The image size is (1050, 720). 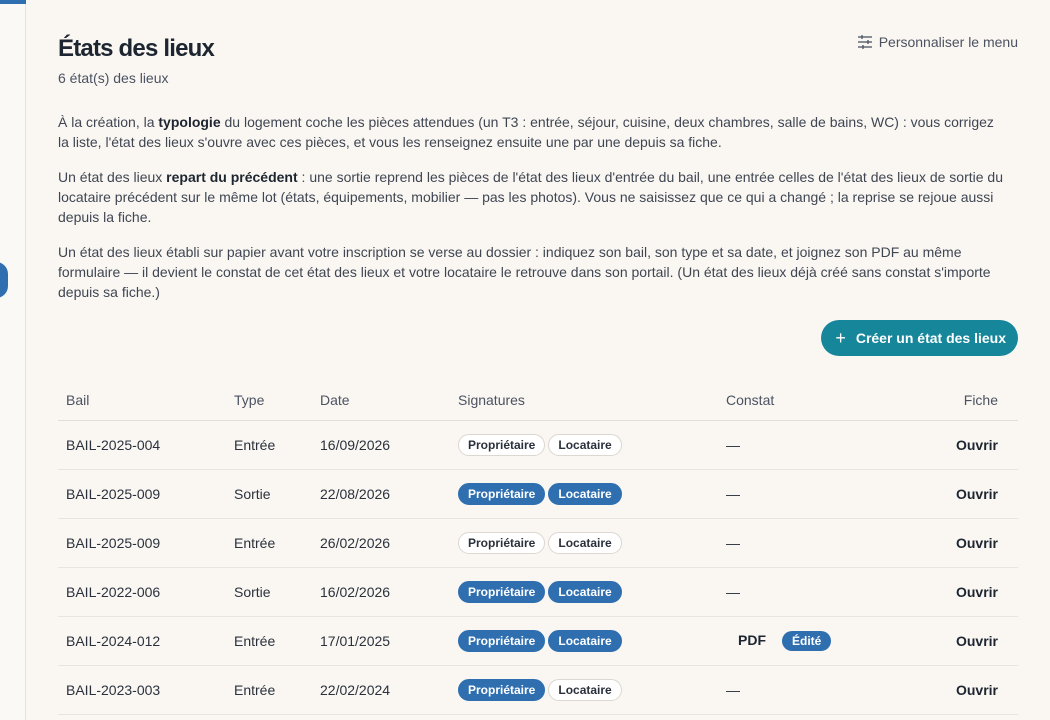 What do you see at coordinates (381, 592) in the screenshot?
I see `cell-date: 16/02/2026` at bounding box center [381, 592].